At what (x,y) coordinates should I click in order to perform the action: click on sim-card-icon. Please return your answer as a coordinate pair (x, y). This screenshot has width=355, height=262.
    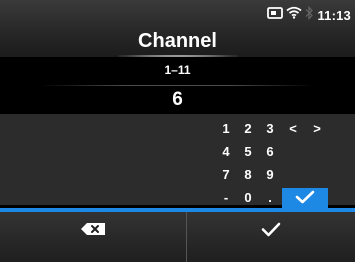
    Looking at the image, I should click on (275, 15).